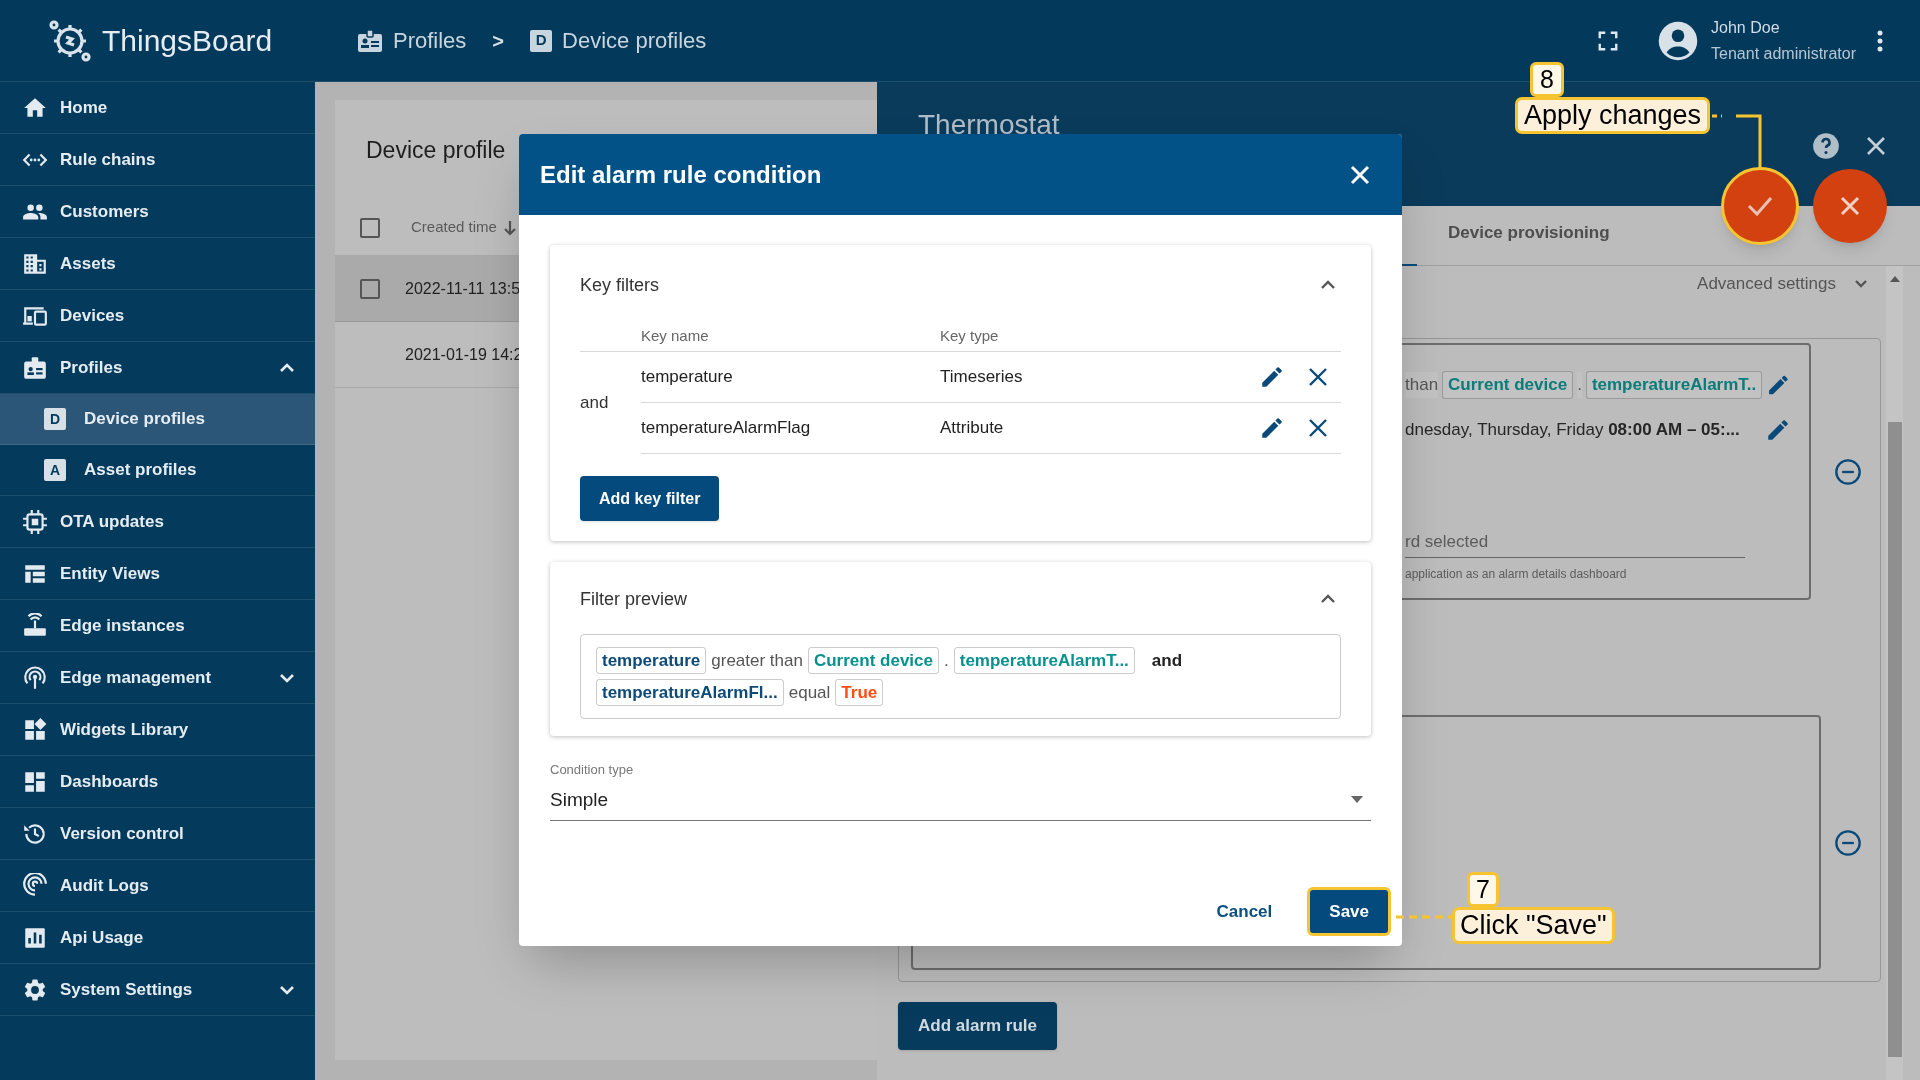 Image resolution: width=1920 pixels, height=1080 pixels. What do you see at coordinates (454, 227) in the screenshot?
I see `column-header: Created time` at bounding box center [454, 227].